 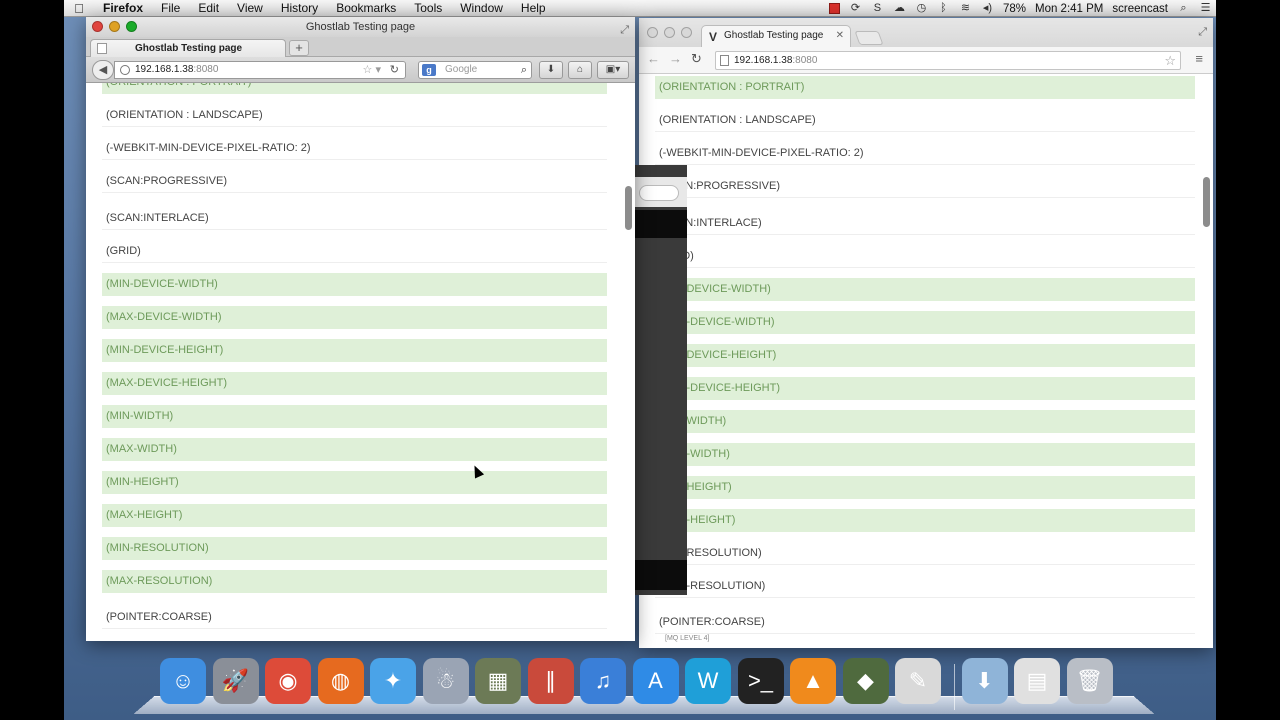 What do you see at coordinates (299, 8) in the screenshot?
I see `menu-history: History` at bounding box center [299, 8].